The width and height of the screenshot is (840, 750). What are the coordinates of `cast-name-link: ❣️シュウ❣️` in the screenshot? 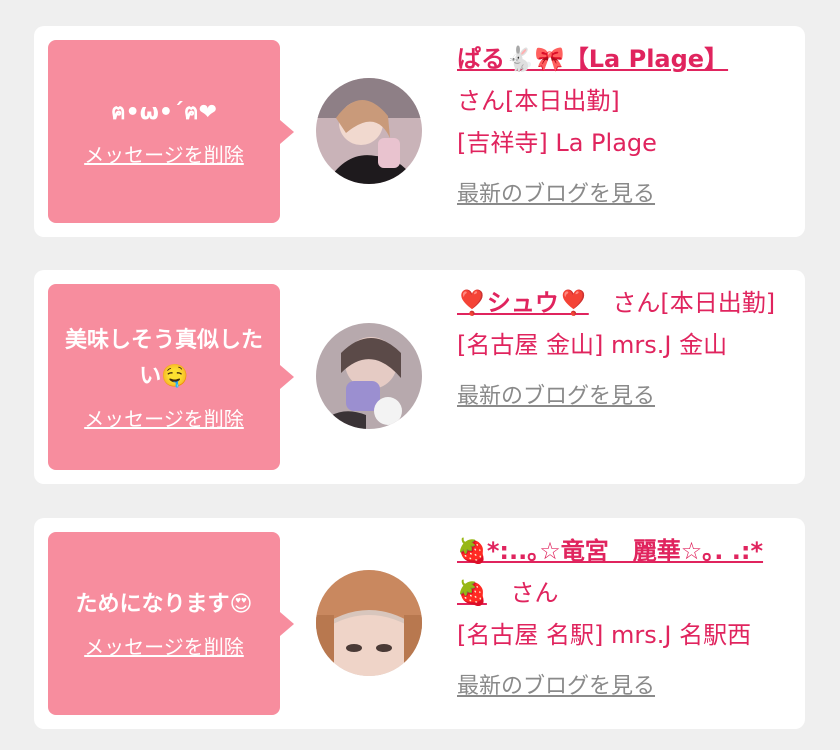 It's located at (523, 303).